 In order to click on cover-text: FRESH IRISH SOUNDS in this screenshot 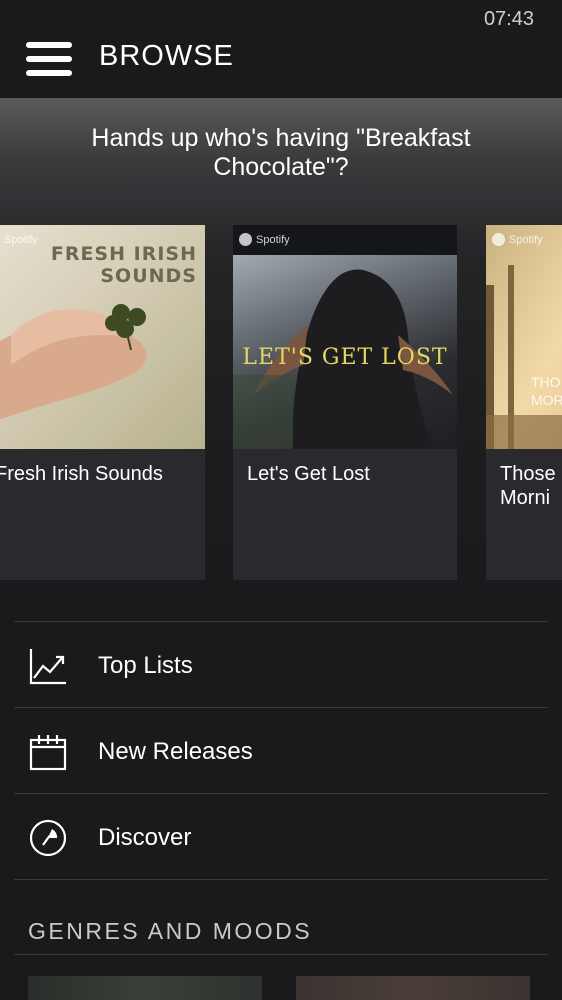, I will do `click(123, 265)`.